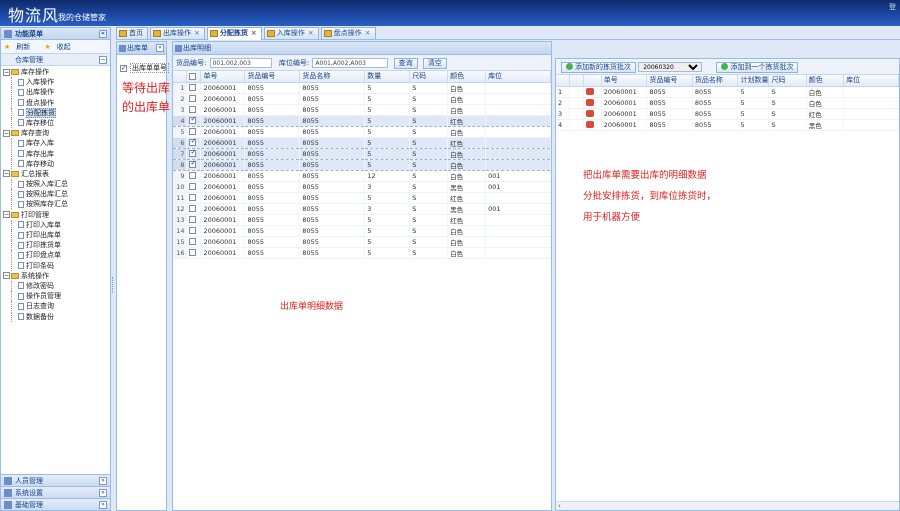 The width and height of the screenshot is (900, 511). Describe the element at coordinates (350, 63) in the screenshot. I see `location-filter-input` at that location.